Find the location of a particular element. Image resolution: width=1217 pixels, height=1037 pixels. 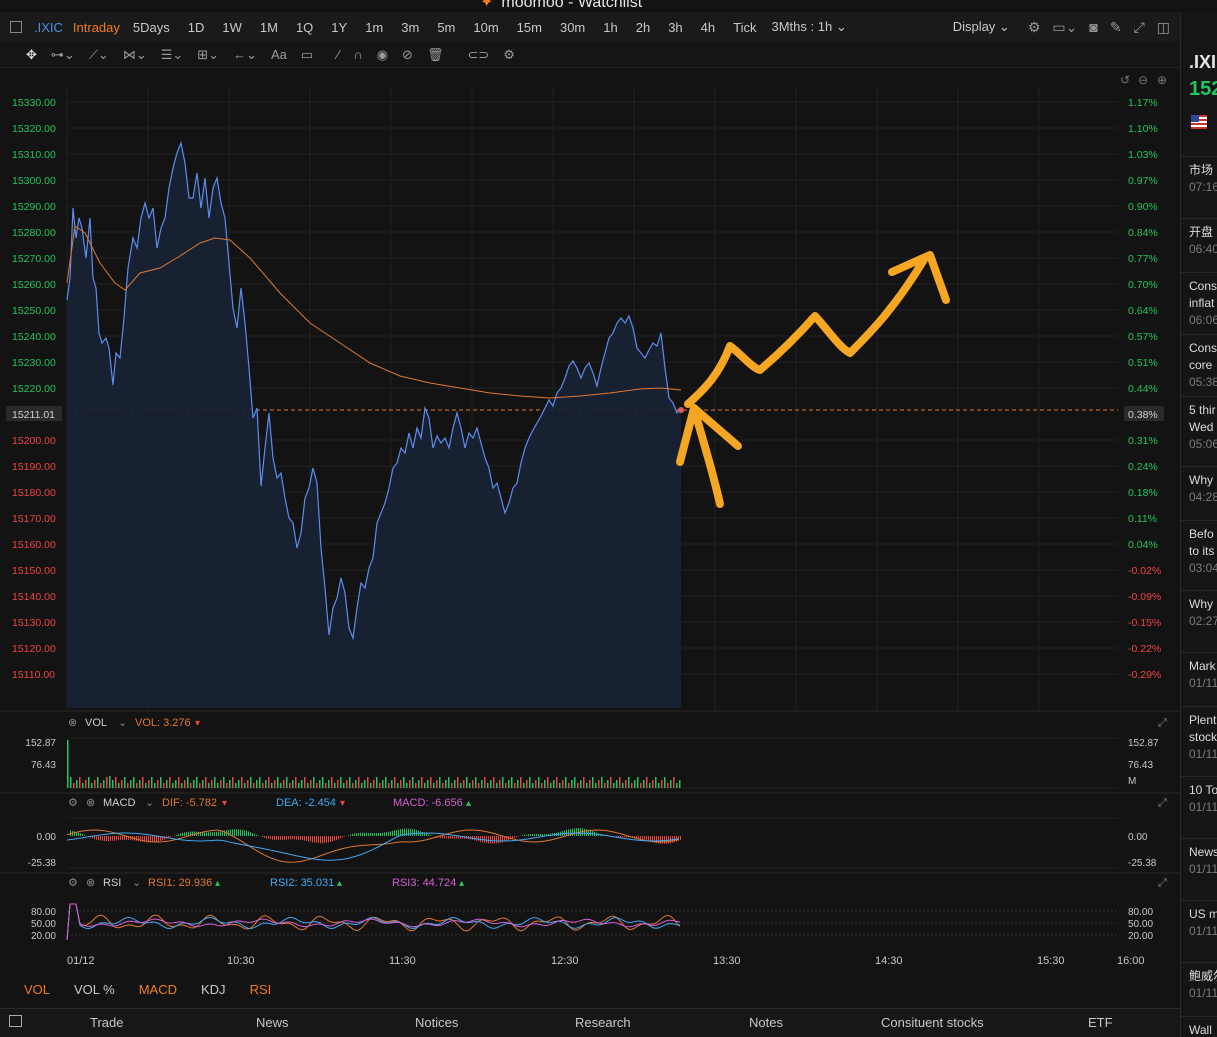

sidebar-toggle-icon is located at coordinates (16, 27).